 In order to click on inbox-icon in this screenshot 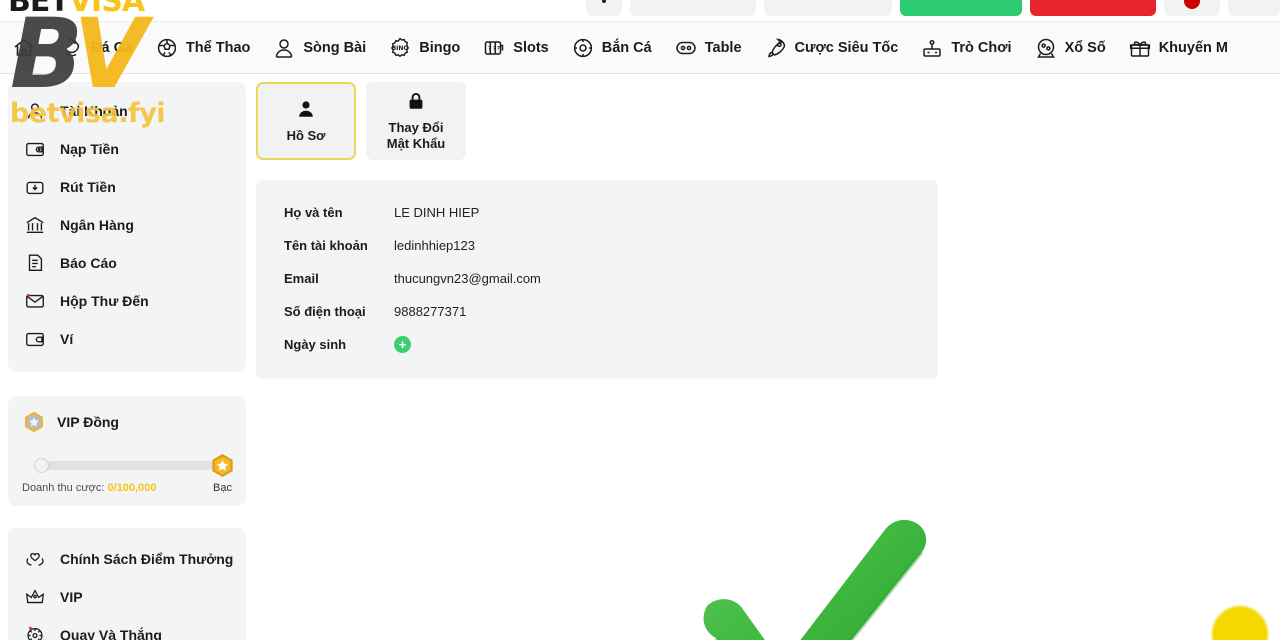, I will do `click(35, 300)`.